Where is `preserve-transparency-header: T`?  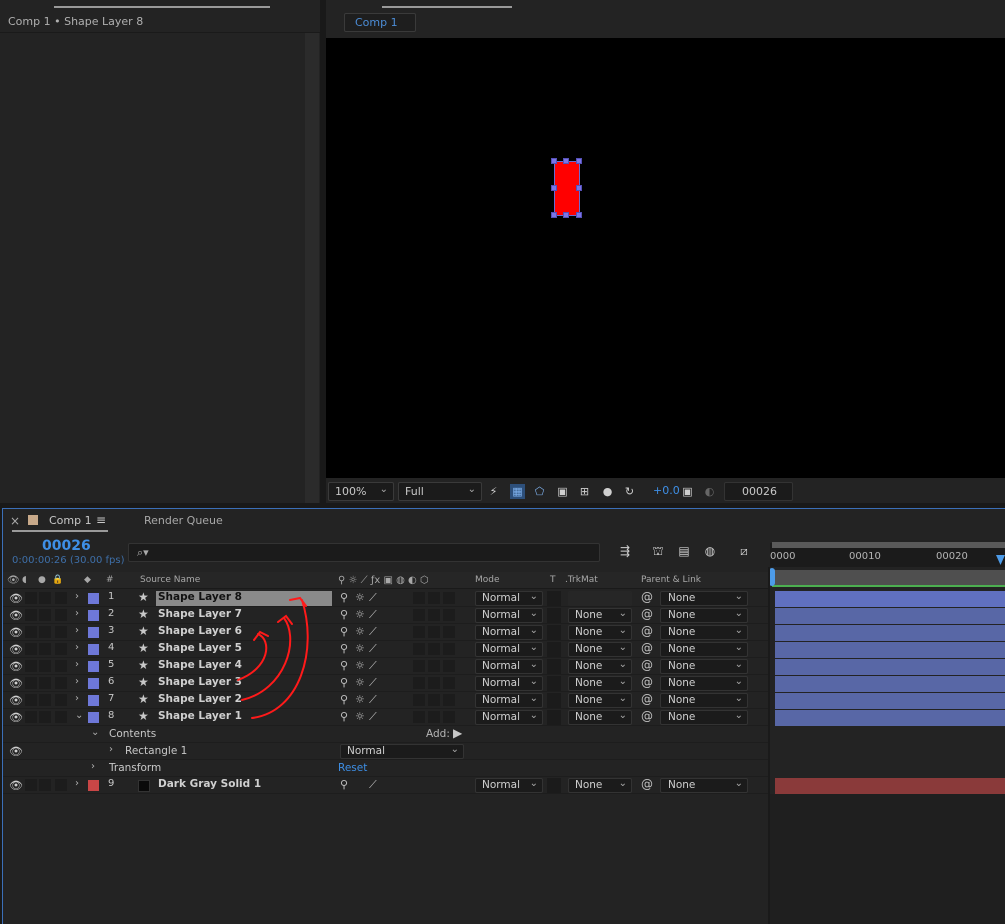 preserve-transparency-header: T is located at coordinates (553, 580).